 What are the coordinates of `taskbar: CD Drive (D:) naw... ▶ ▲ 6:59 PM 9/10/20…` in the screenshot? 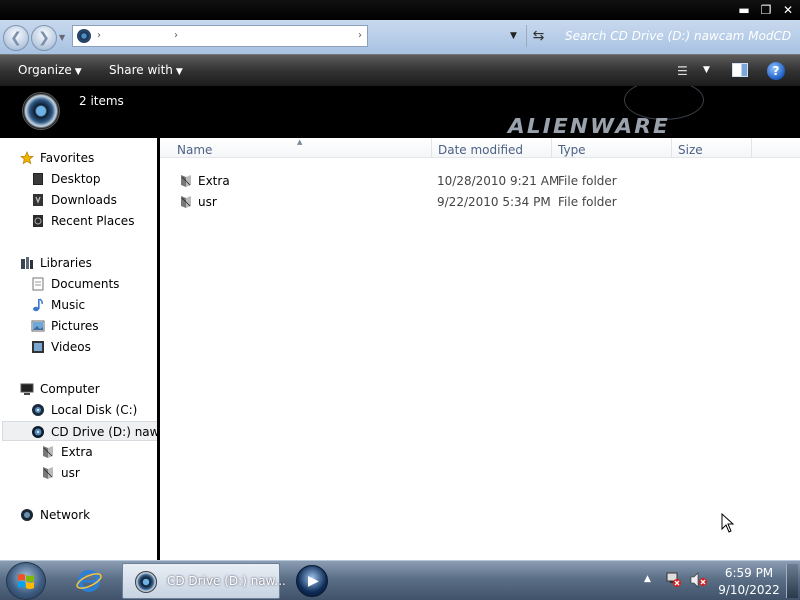 It's located at (400, 580).